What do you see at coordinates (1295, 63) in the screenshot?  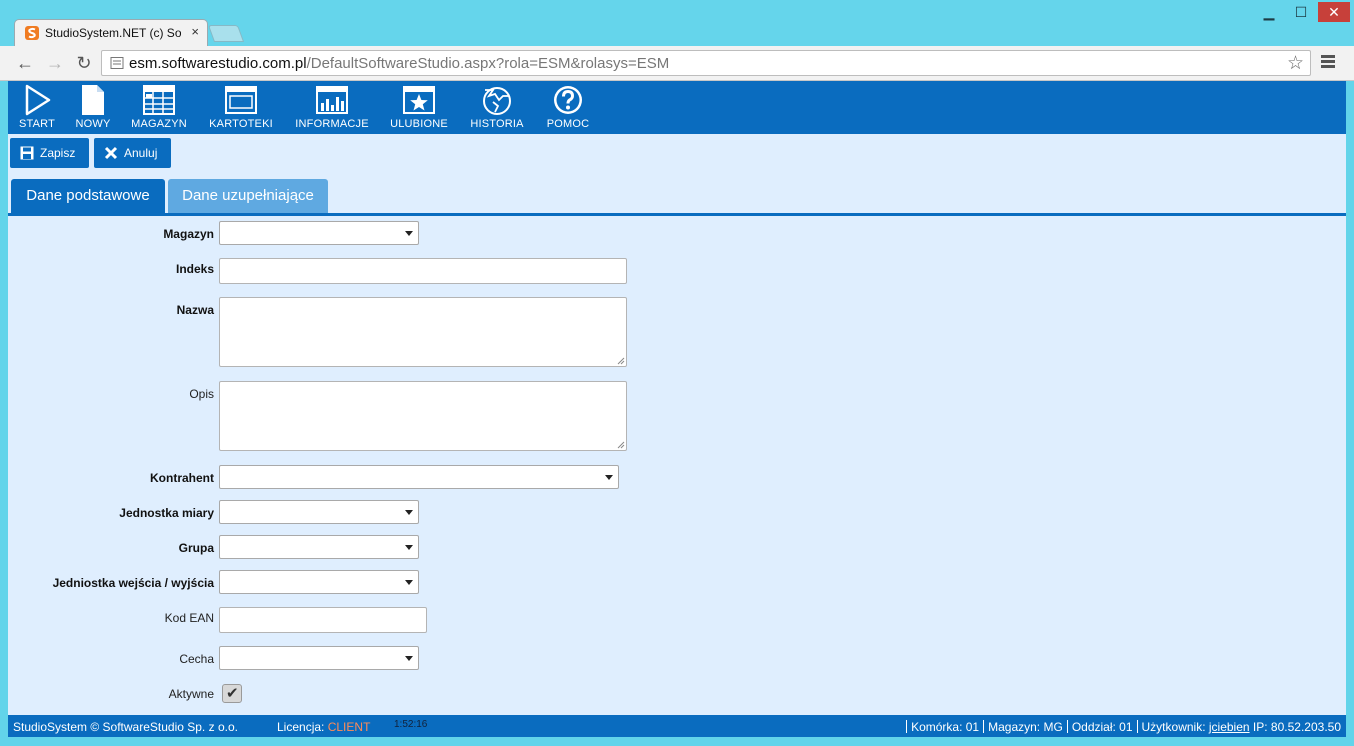 I see `bookmark-star-icon: ☆` at bounding box center [1295, 63].